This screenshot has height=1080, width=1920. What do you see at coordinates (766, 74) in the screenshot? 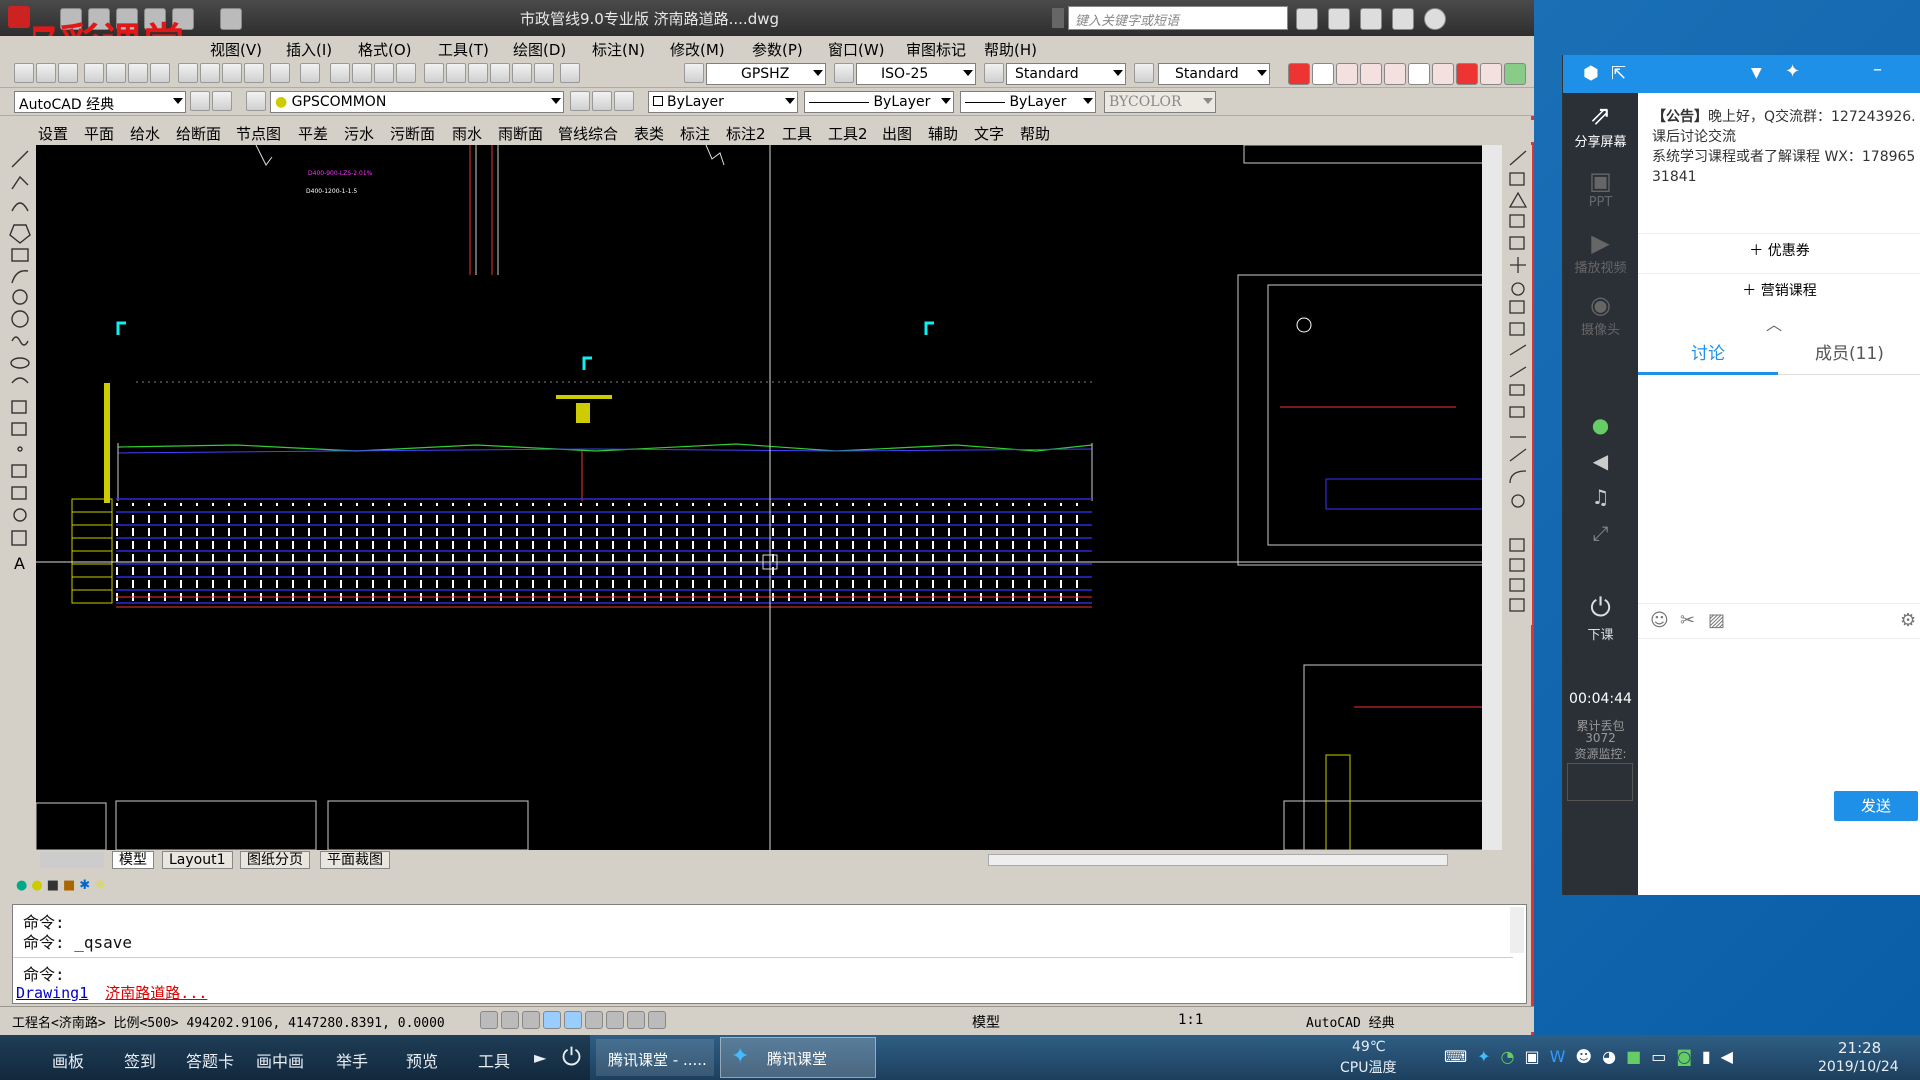
I see `text-style-select: GPSHZ` at bounding box center [766, 74].